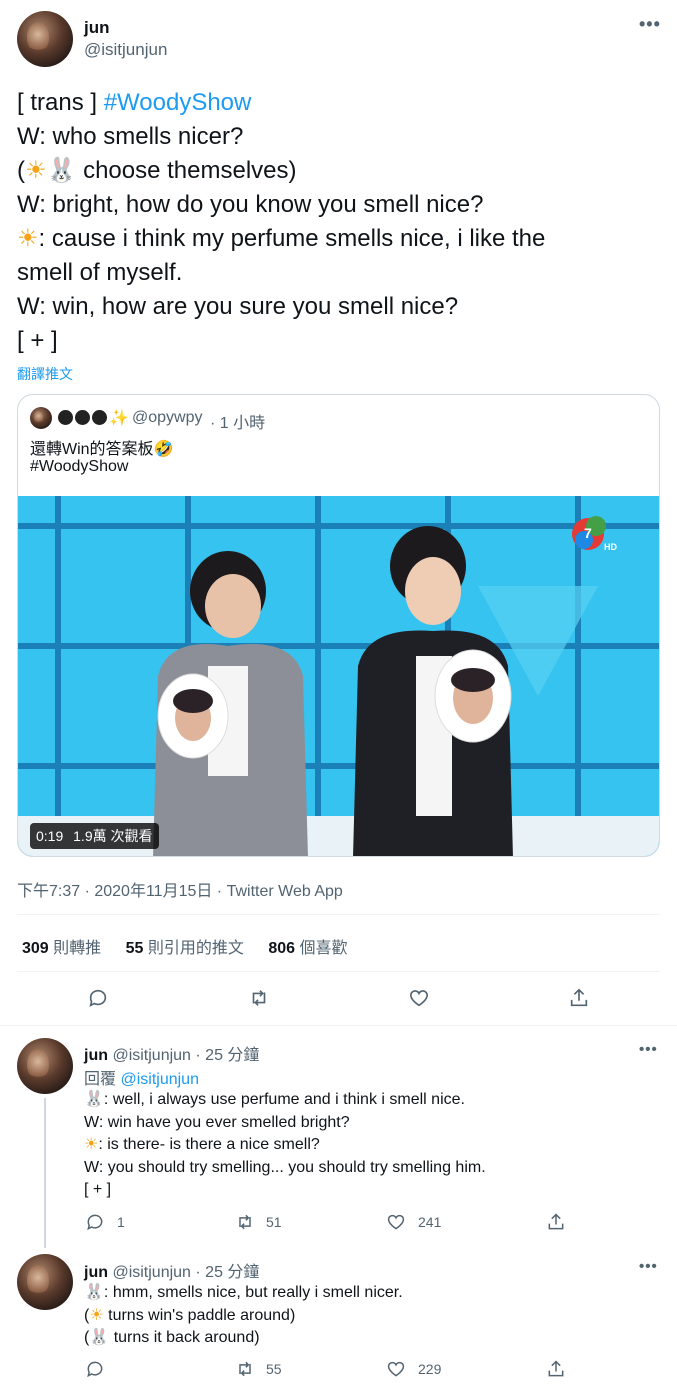  I want to click on quoted-hashtag: #WoodyShow, so click(79, 466).